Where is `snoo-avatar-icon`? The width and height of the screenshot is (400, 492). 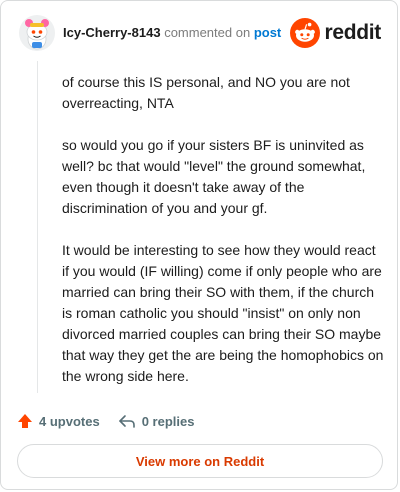 snoo-avatar-icon is located at coordinates (37, 33).